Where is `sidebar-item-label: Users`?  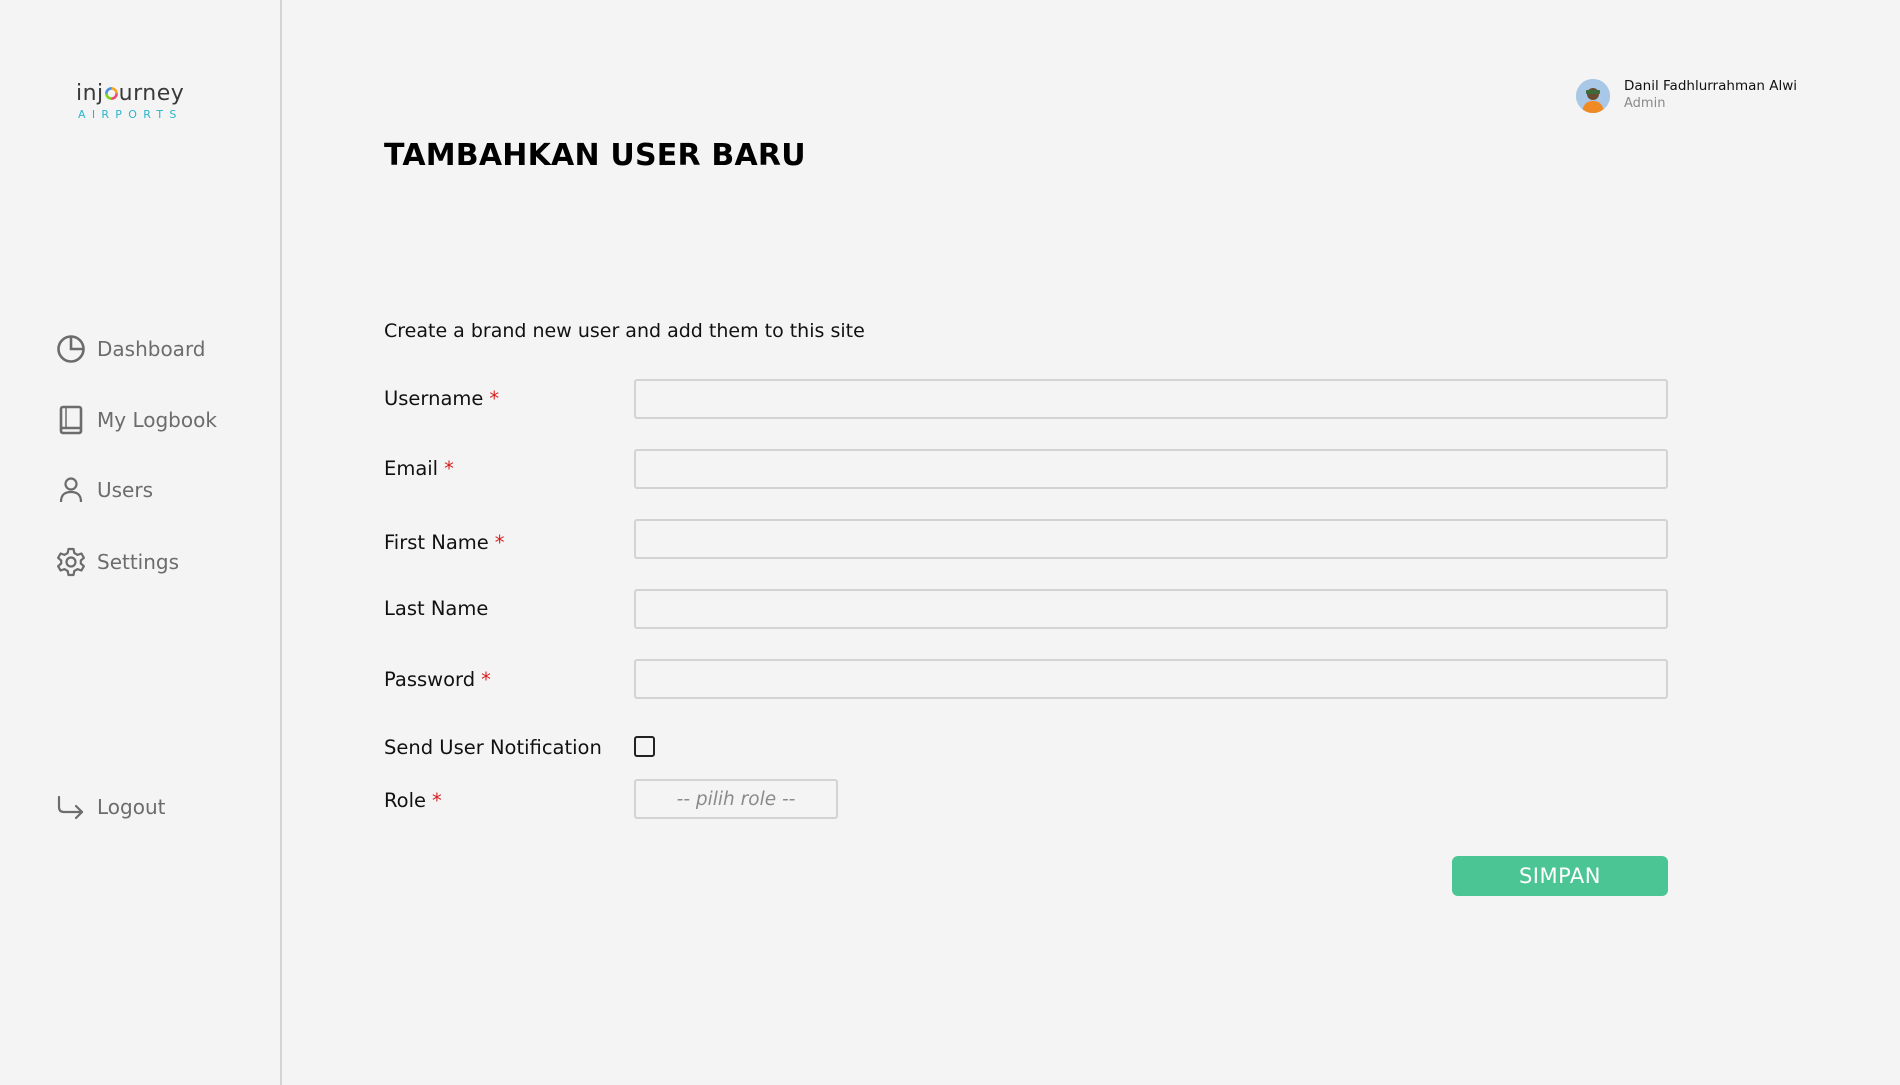 sidebar-item-label: Users is located at coordinates (125, 490).